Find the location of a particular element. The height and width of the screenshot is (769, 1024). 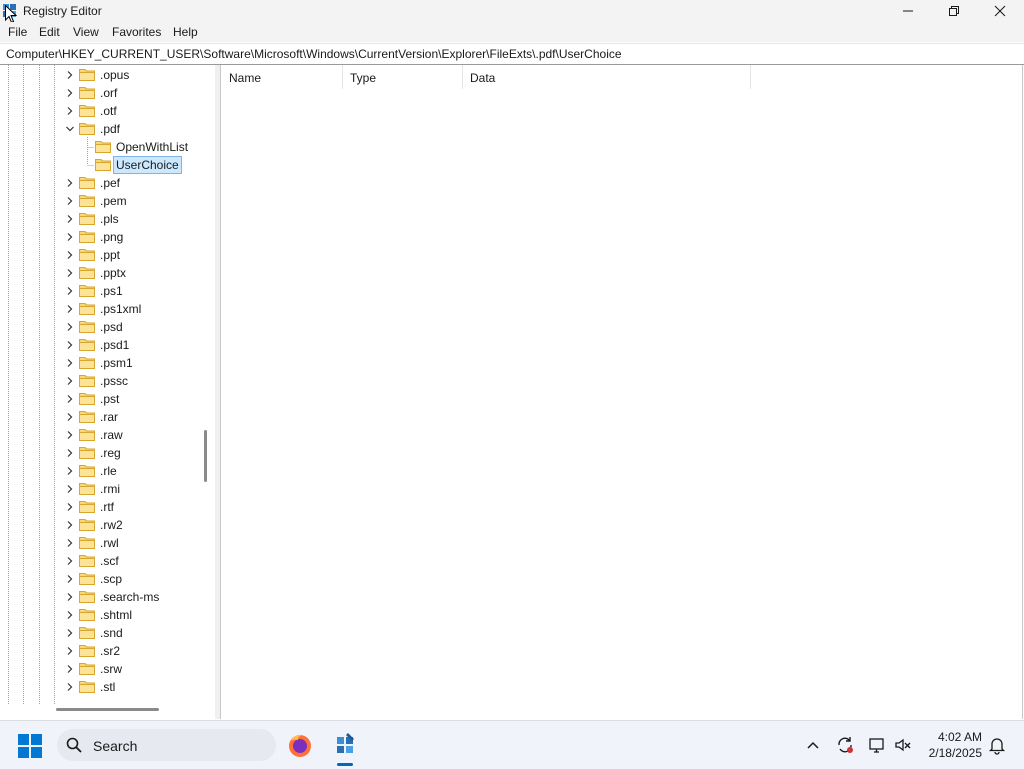

tree-item: .rwl is located at coordinates (100, 543).